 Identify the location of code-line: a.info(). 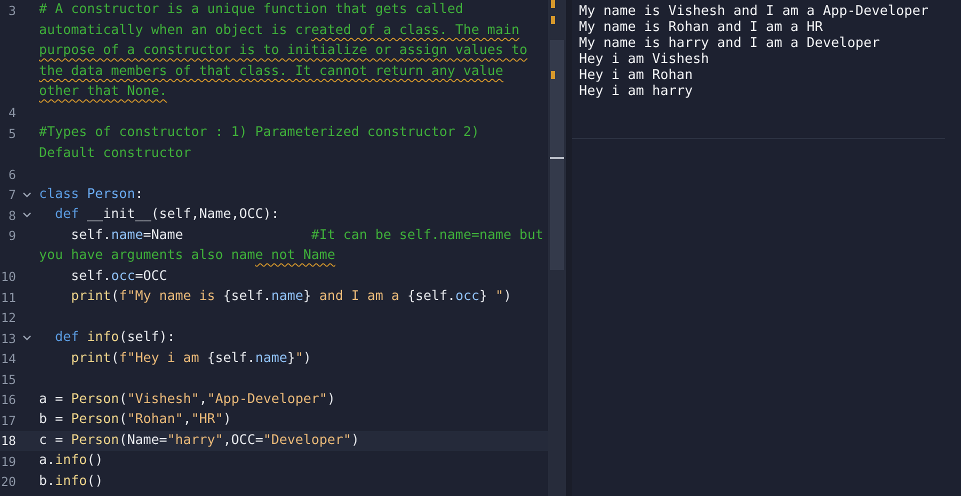
(71, 461).